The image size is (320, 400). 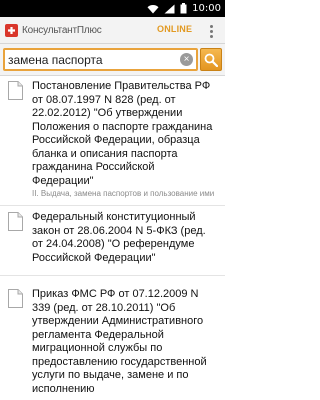 I want to click on search-icon, so click(x=211, y=60).